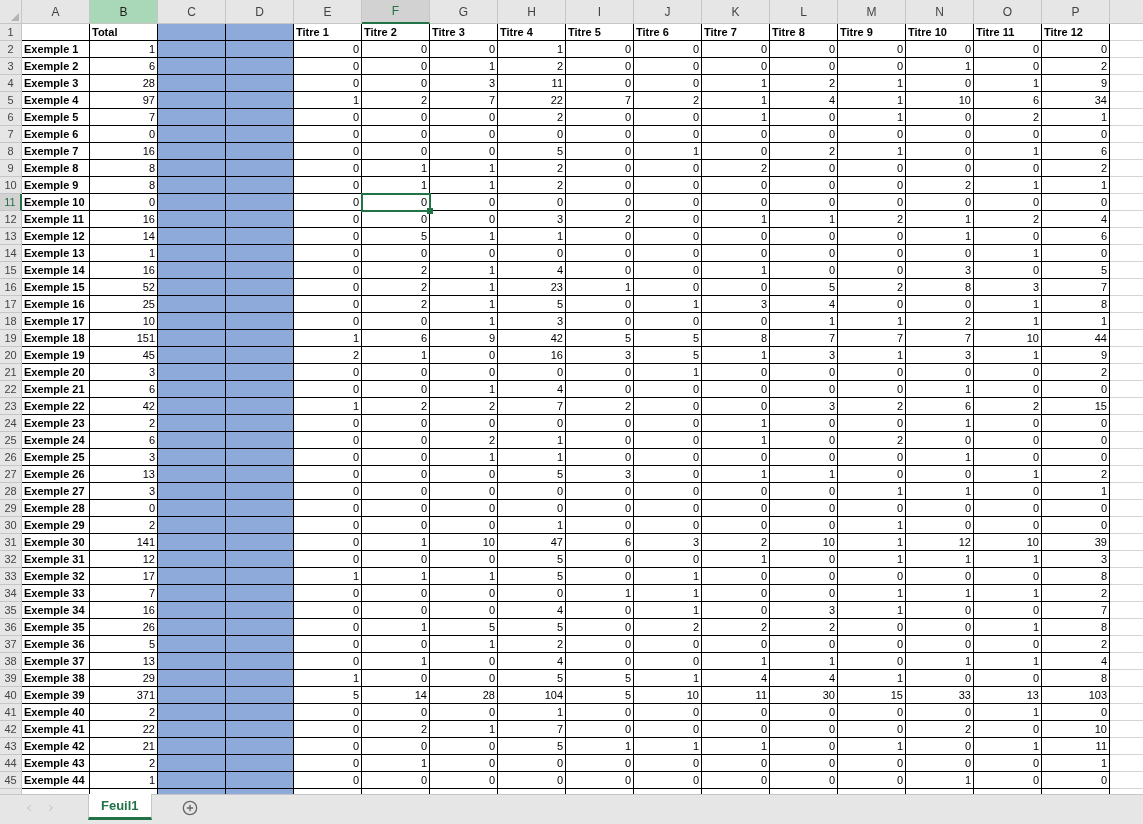 This screenshot has height=824, width=1143. Describe the element at coordinates (11, 627) in the screenshot. I see `row-header: 36` at that location.